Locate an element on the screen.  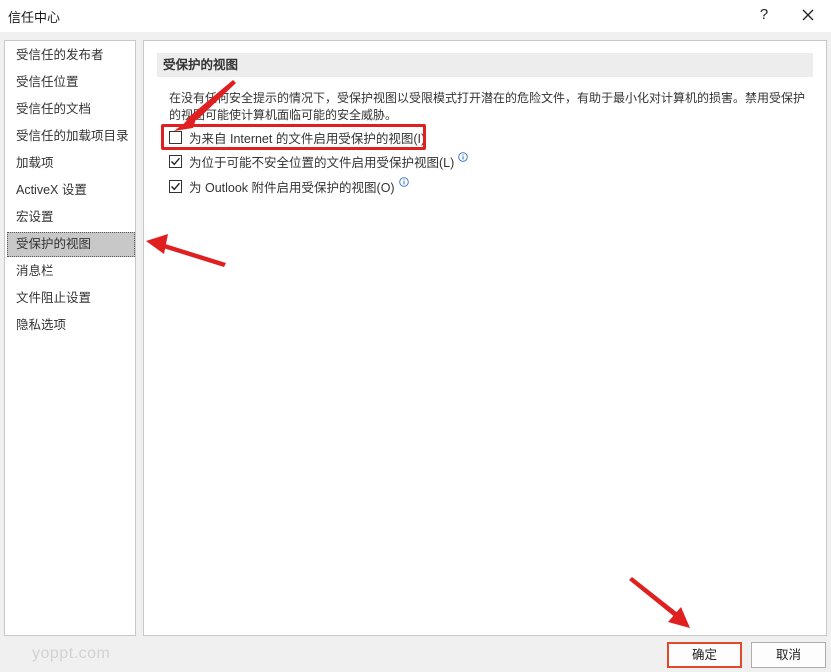
sidebar-item-trusted-addin-catalogs: 受信任的加载项目录 is located at coordinates (71, 136).